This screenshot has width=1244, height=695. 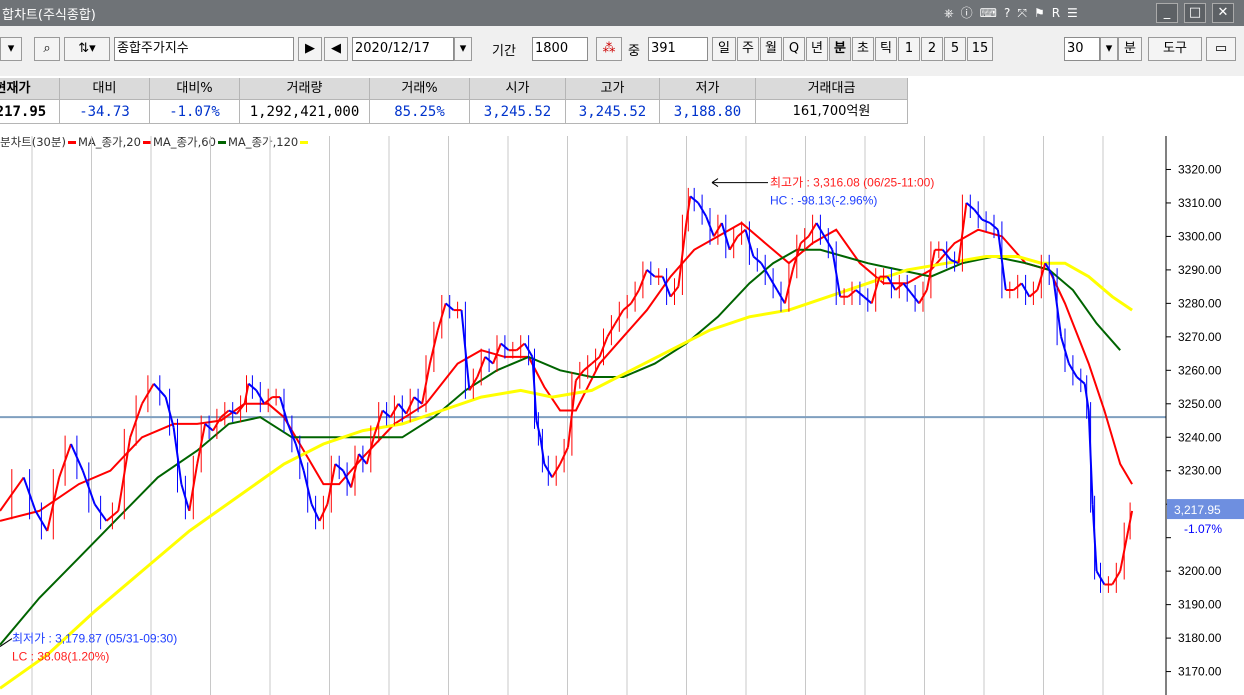 I want to click on title-bar: 합차트(주식종합) ⎈ ⓘ ⌨? ⤧ ⚑ R ☰ _ □ ✕, so click(x=622, y=13).